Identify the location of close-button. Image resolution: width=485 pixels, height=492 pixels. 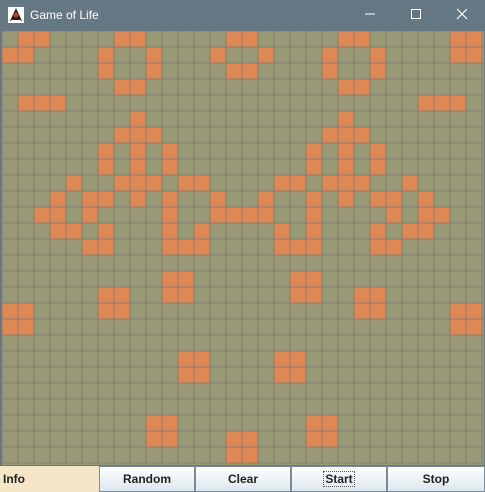
(462, 15).